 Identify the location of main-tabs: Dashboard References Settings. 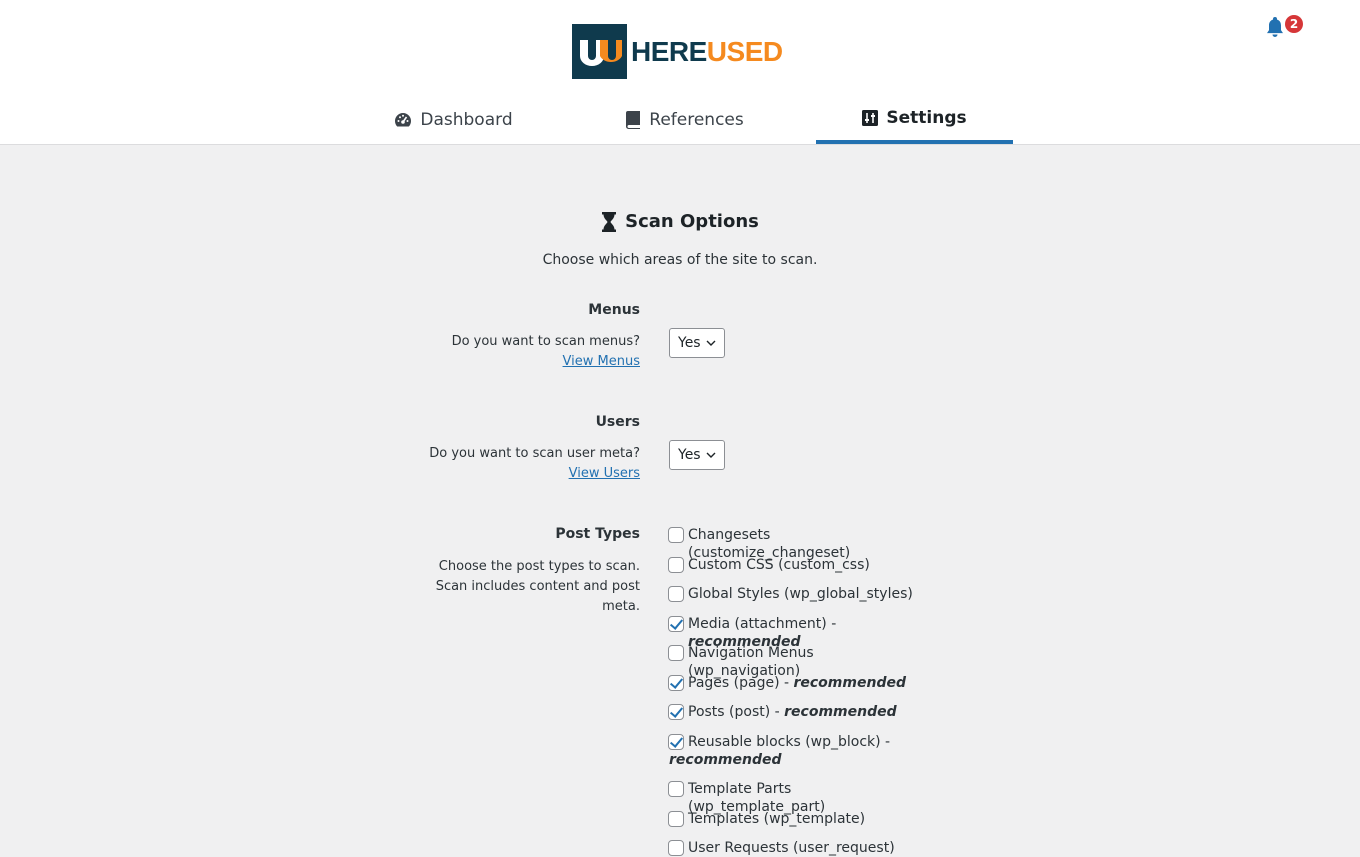
(680, 120).